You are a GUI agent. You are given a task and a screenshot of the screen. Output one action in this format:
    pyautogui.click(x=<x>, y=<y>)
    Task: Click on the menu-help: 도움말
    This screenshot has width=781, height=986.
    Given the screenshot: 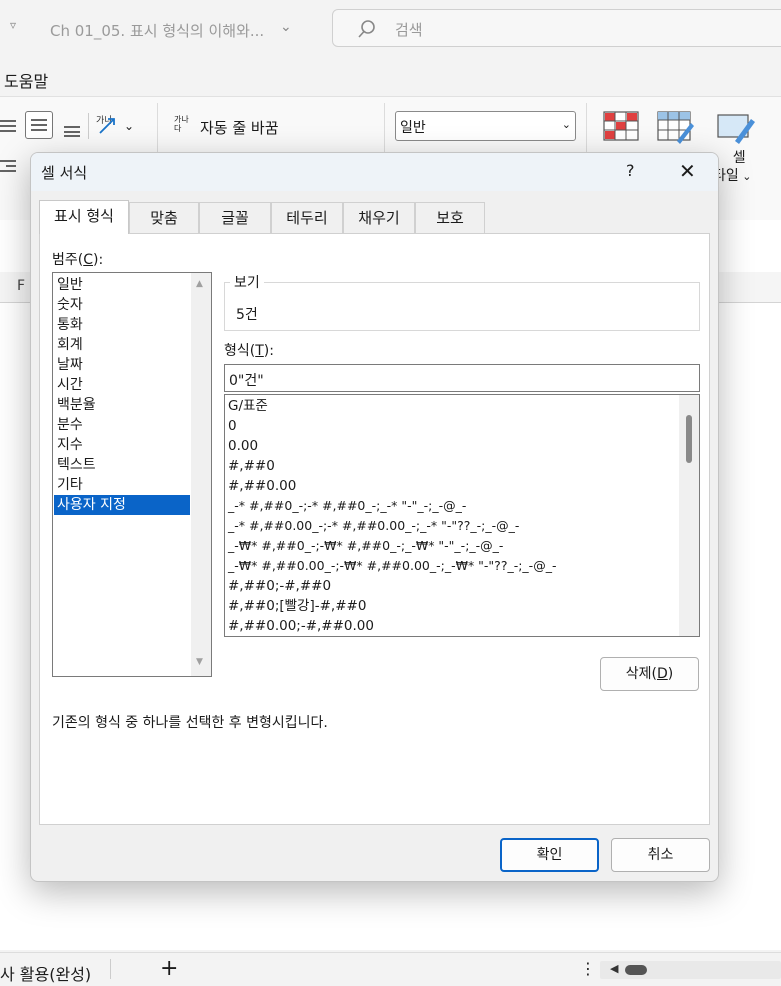 What is the action you would take?
    pyautogui.click(x=26, y=80)
    